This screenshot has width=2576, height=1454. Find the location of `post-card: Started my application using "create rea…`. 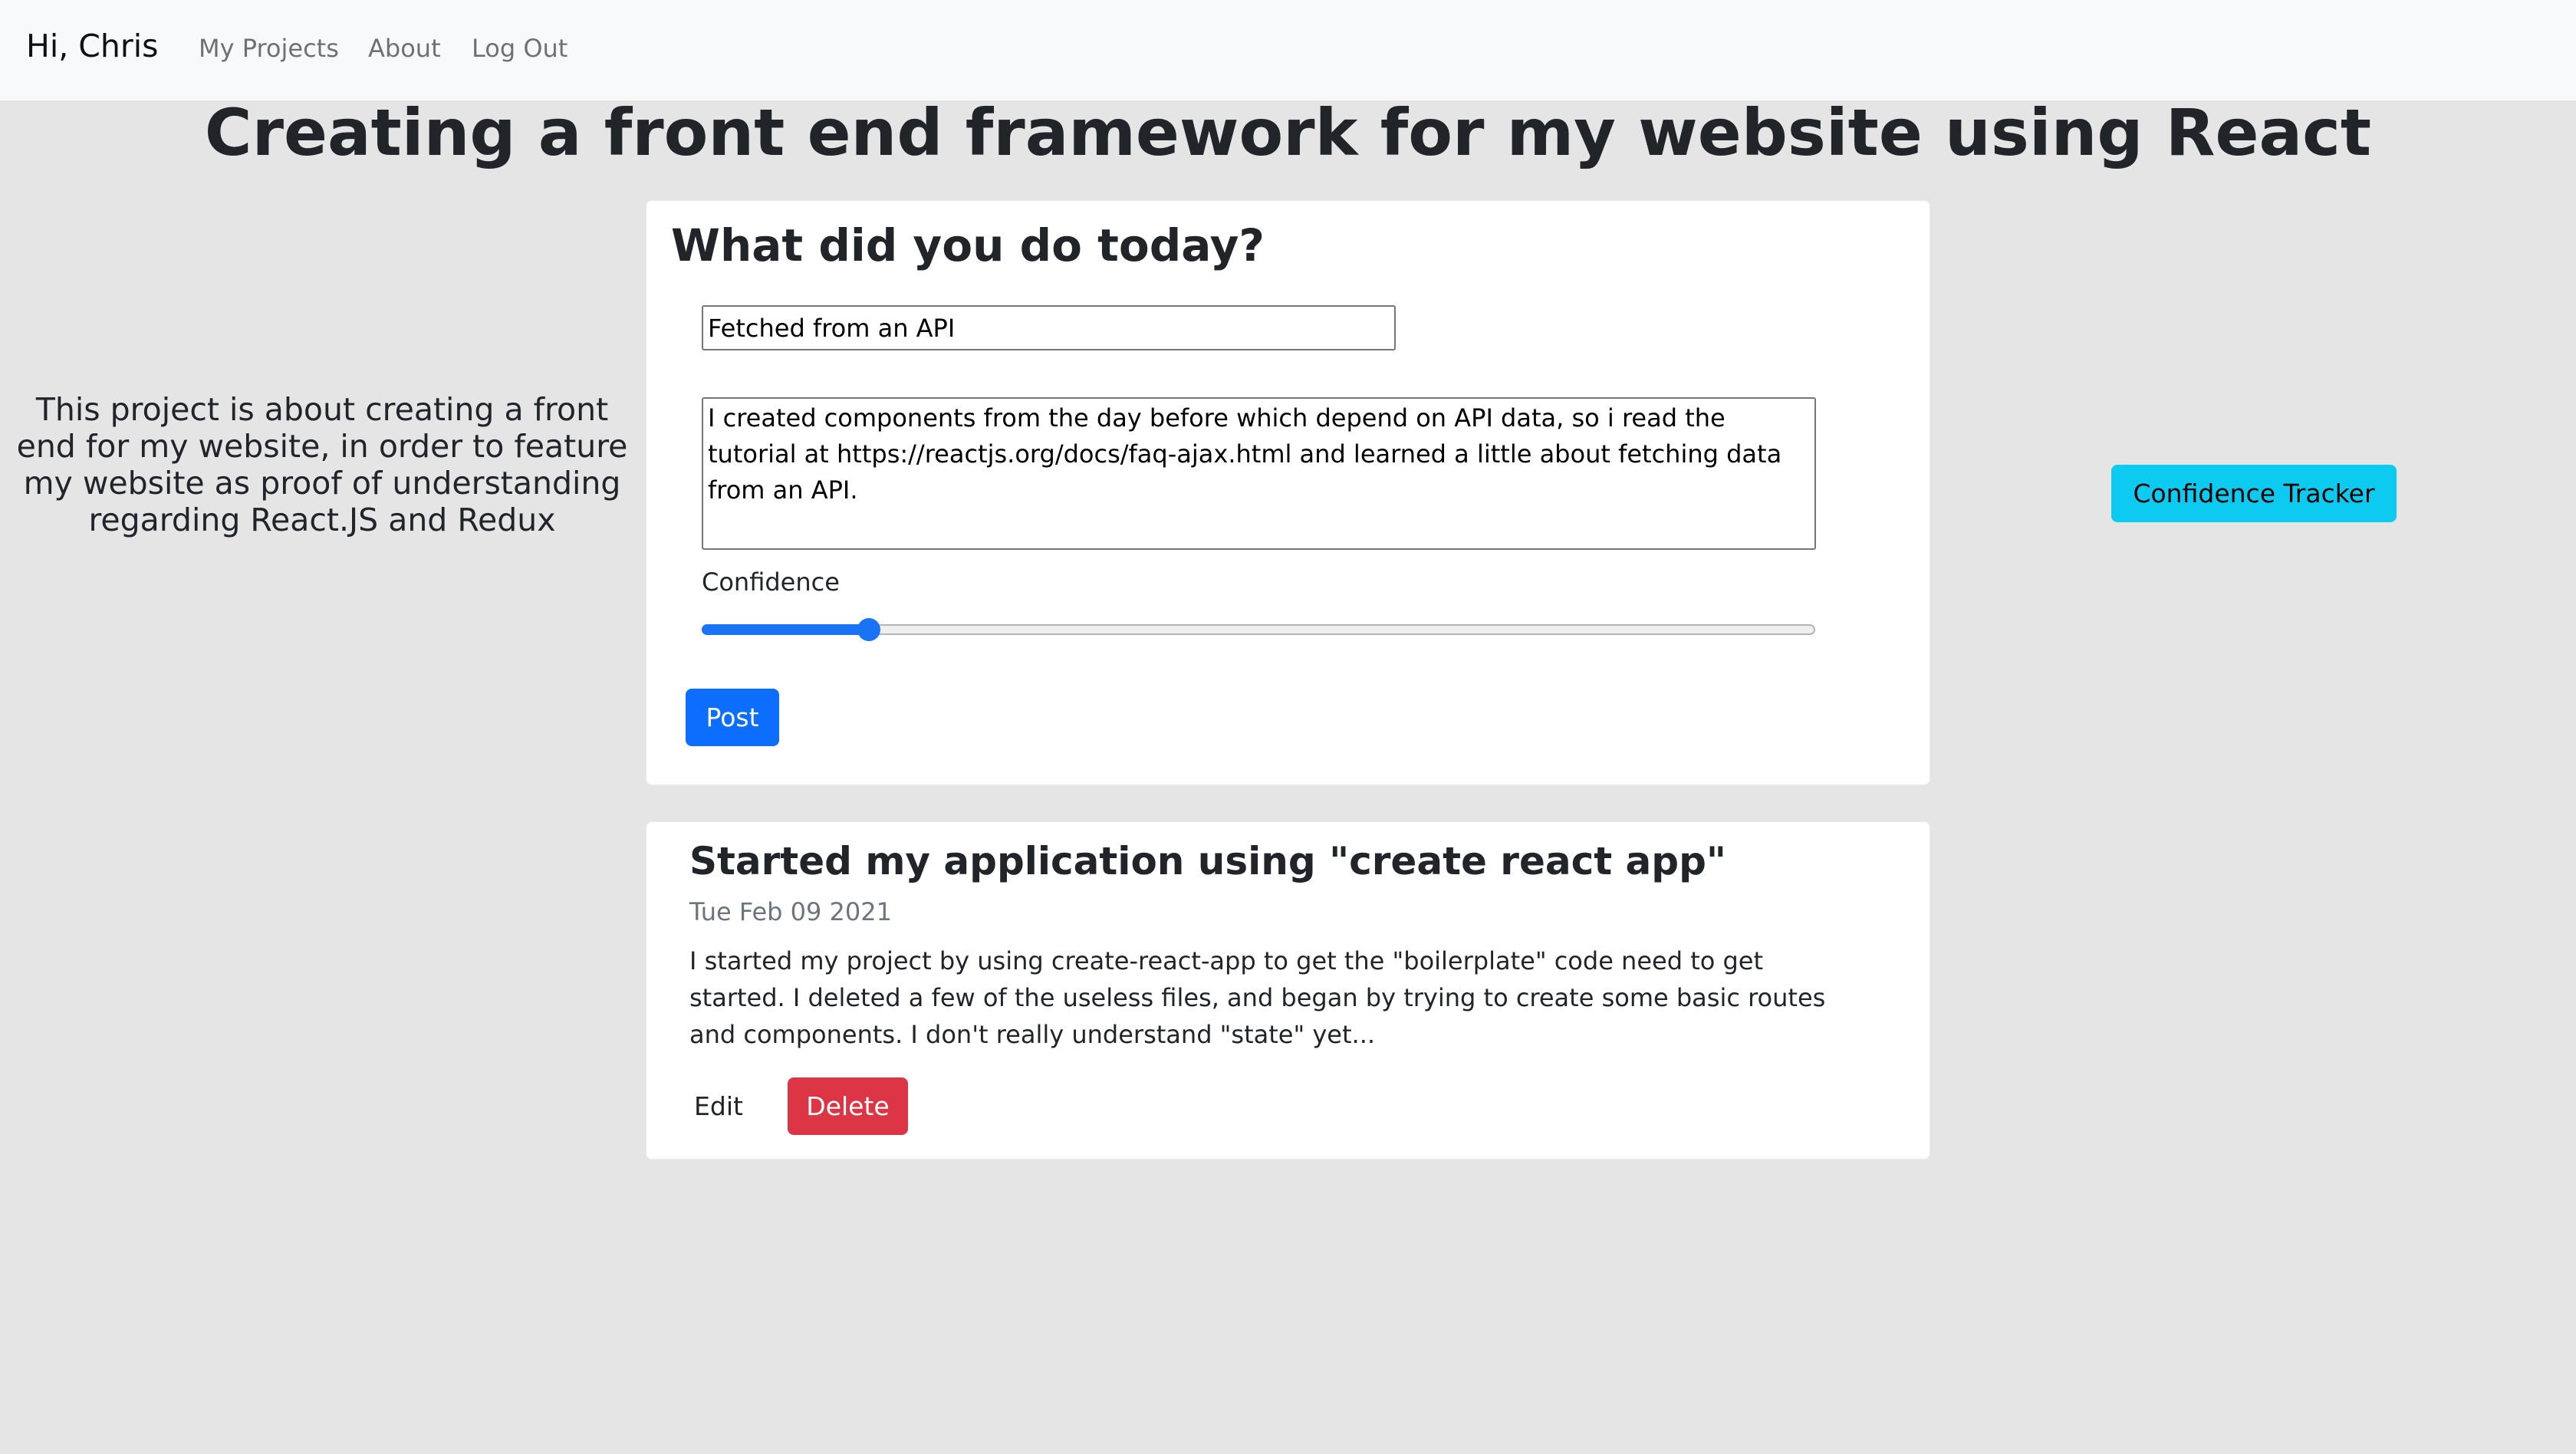

post-card: Started my application using "create rea… is located at coordinates (1288, 990).